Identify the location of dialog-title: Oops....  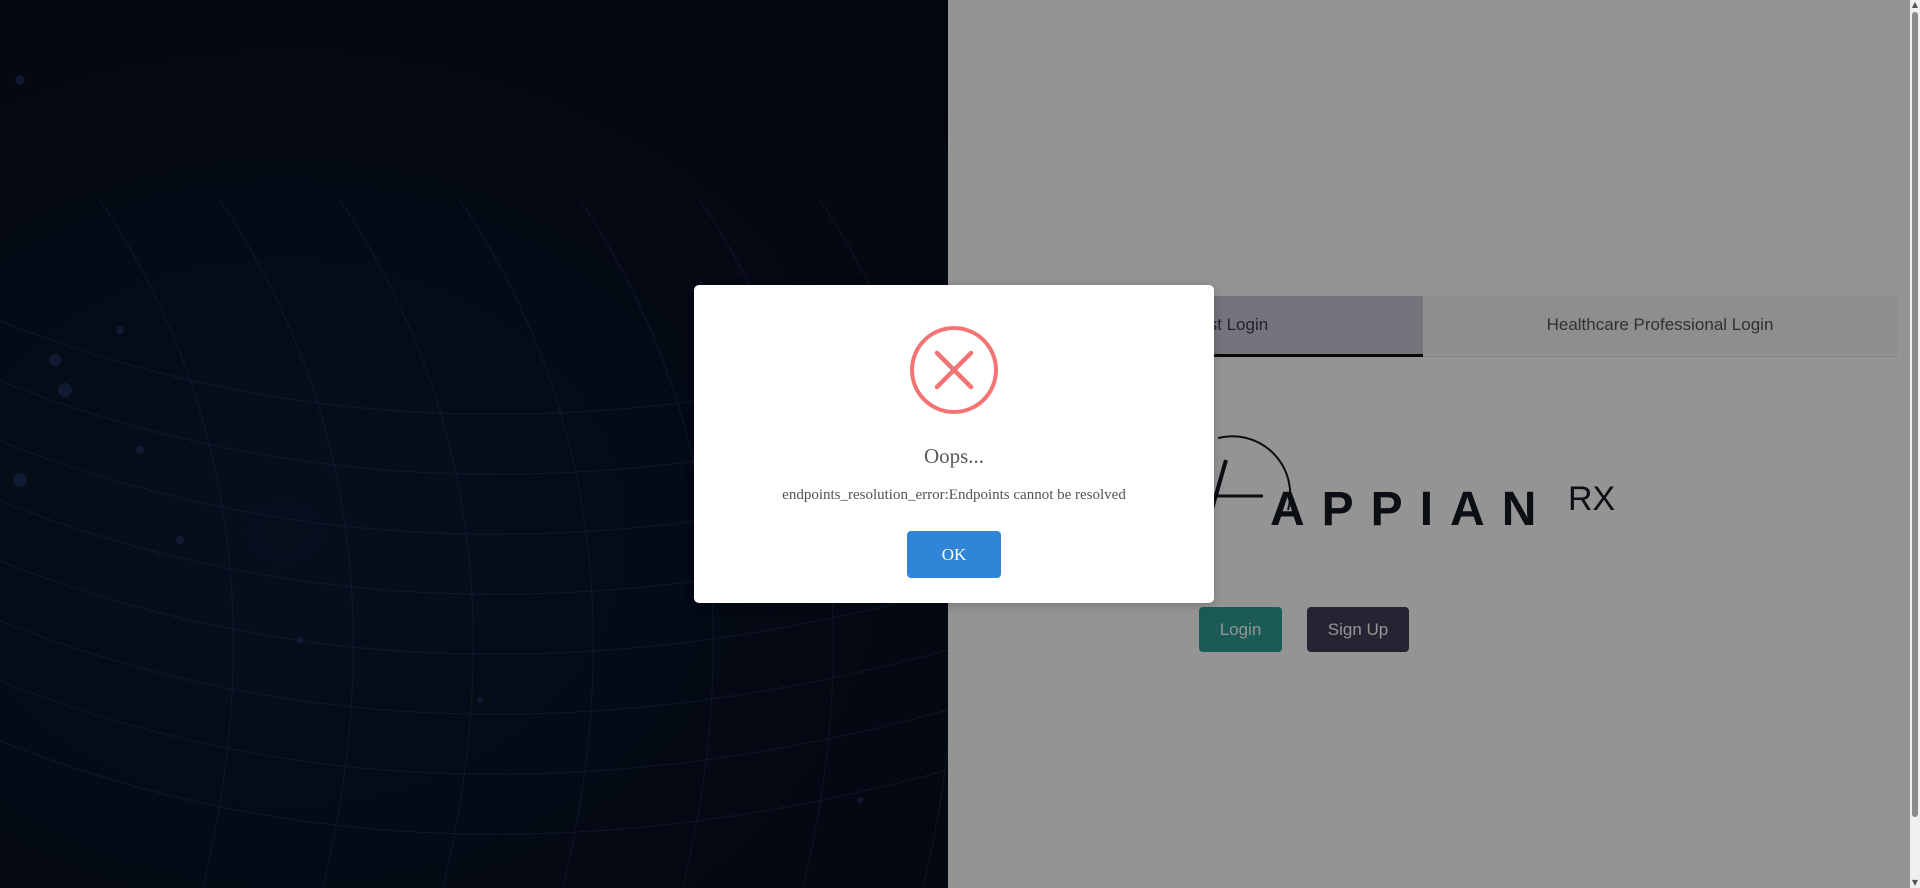
(954, 456).